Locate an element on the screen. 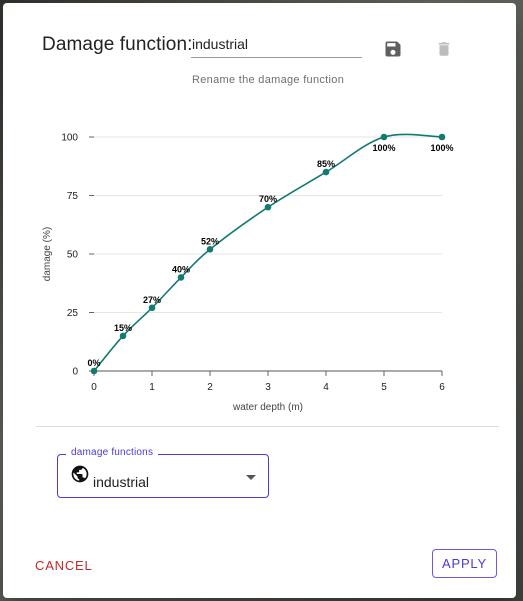  point-label: 15% is located at coordinates (123, 328).